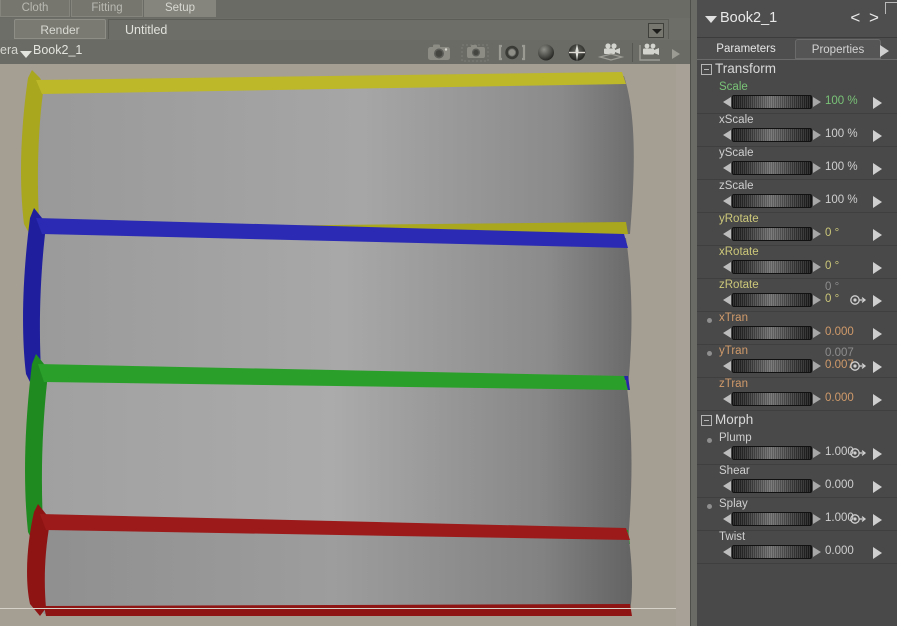  Describe the element at coordinates (797, 70) in the screenshot. I see `group-header-transform: Transform` at that location.